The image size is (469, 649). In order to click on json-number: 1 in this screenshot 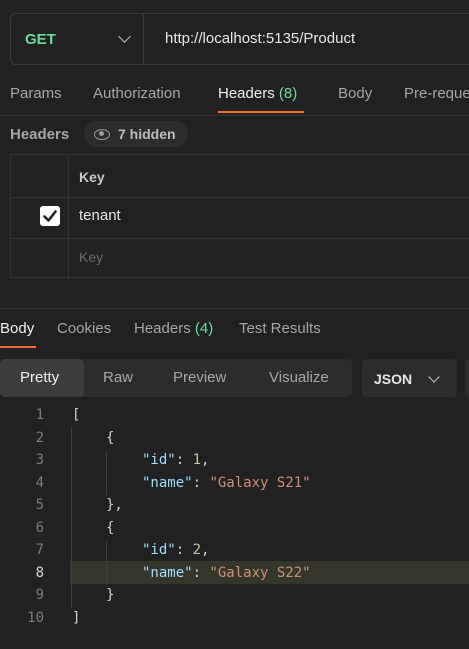, I will do `click(197, 460)`.